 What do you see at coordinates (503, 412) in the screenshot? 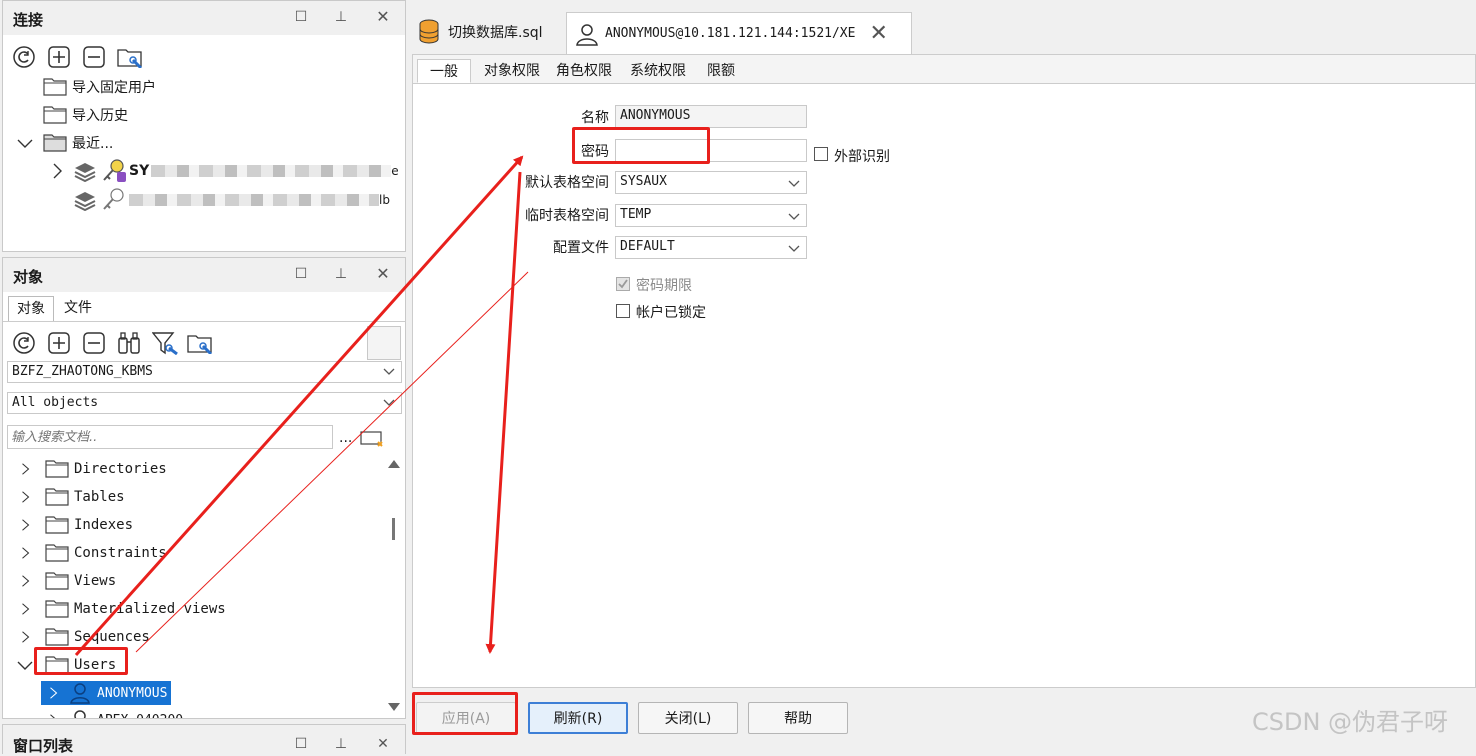
I see `arrow-password-to-apply` at bounding box center [503, 412].